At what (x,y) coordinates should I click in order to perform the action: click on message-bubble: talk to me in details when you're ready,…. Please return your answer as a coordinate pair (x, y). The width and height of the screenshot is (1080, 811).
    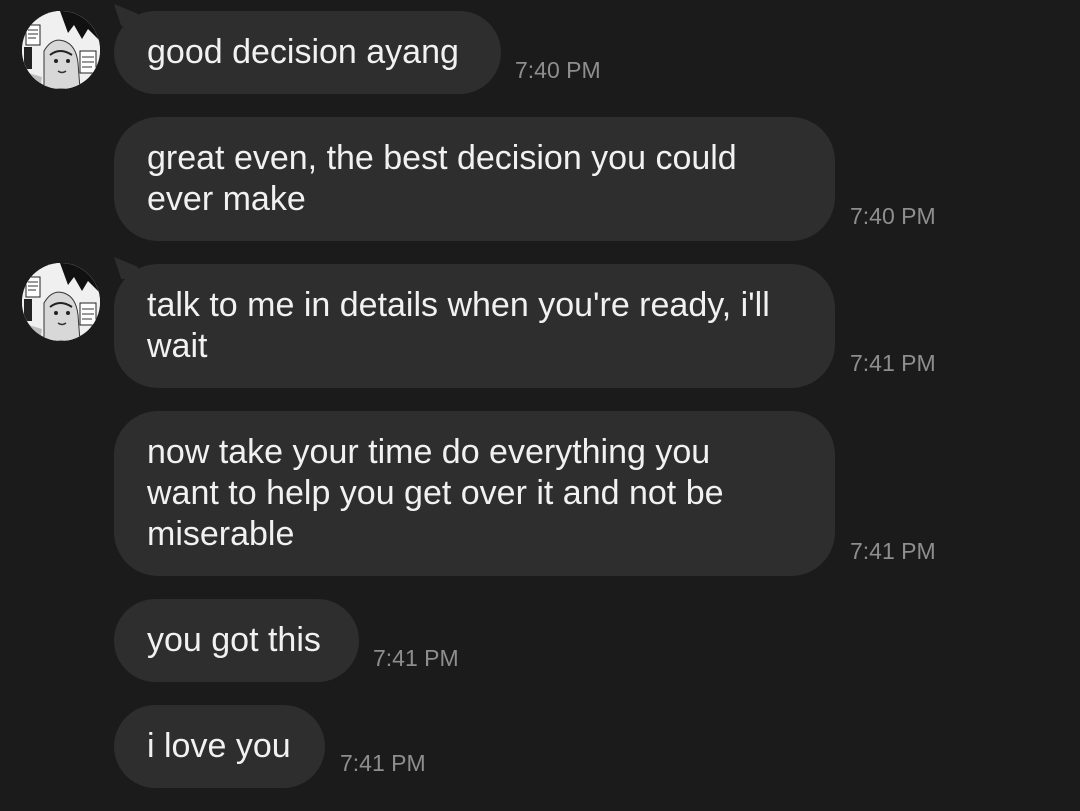
    Looking at the image, I should click on (474, 326).